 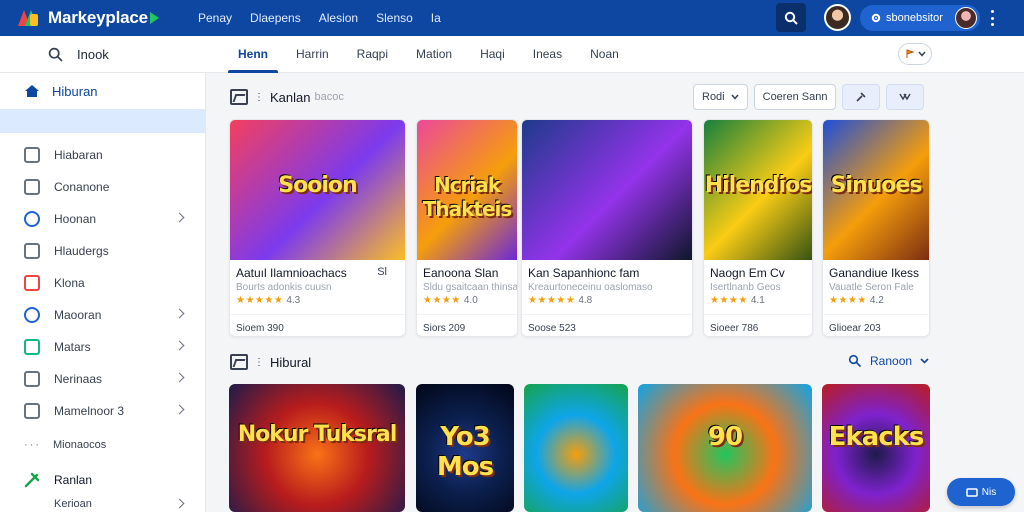 I want to click on sidebar-item-label: Nerinaas, so click(x=78, y=379).